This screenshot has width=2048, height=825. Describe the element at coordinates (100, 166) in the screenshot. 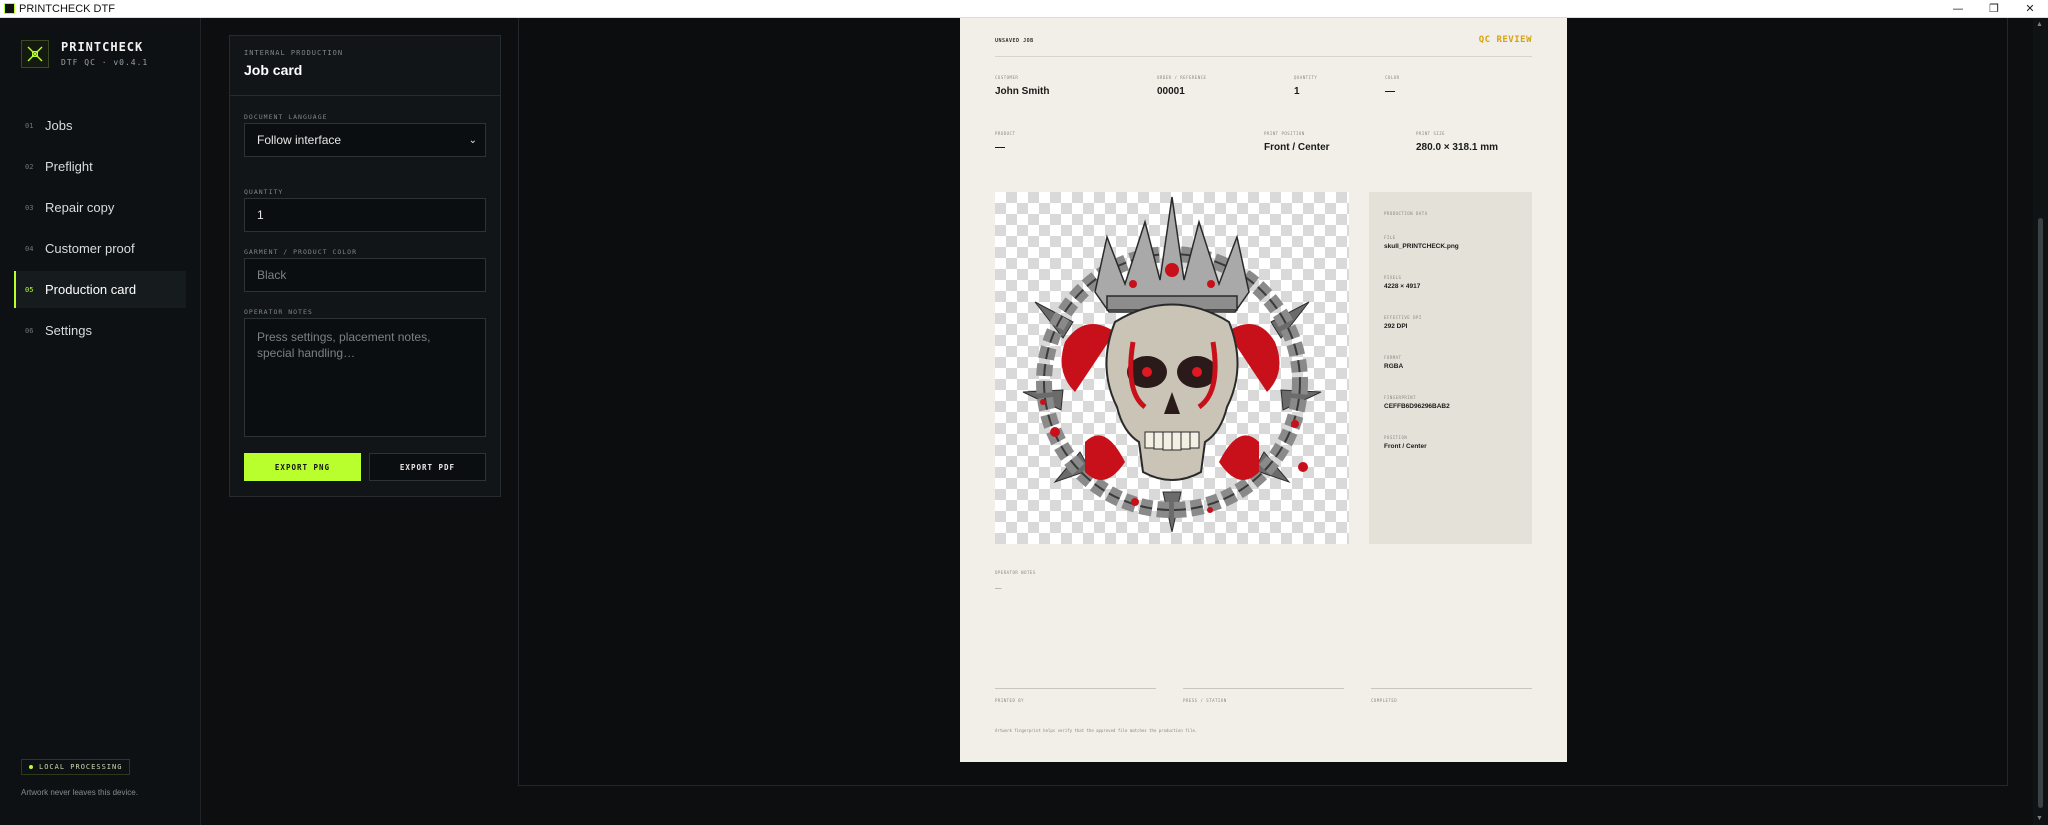

I see `nav-item-preflight: 02 Preflight` at that location.